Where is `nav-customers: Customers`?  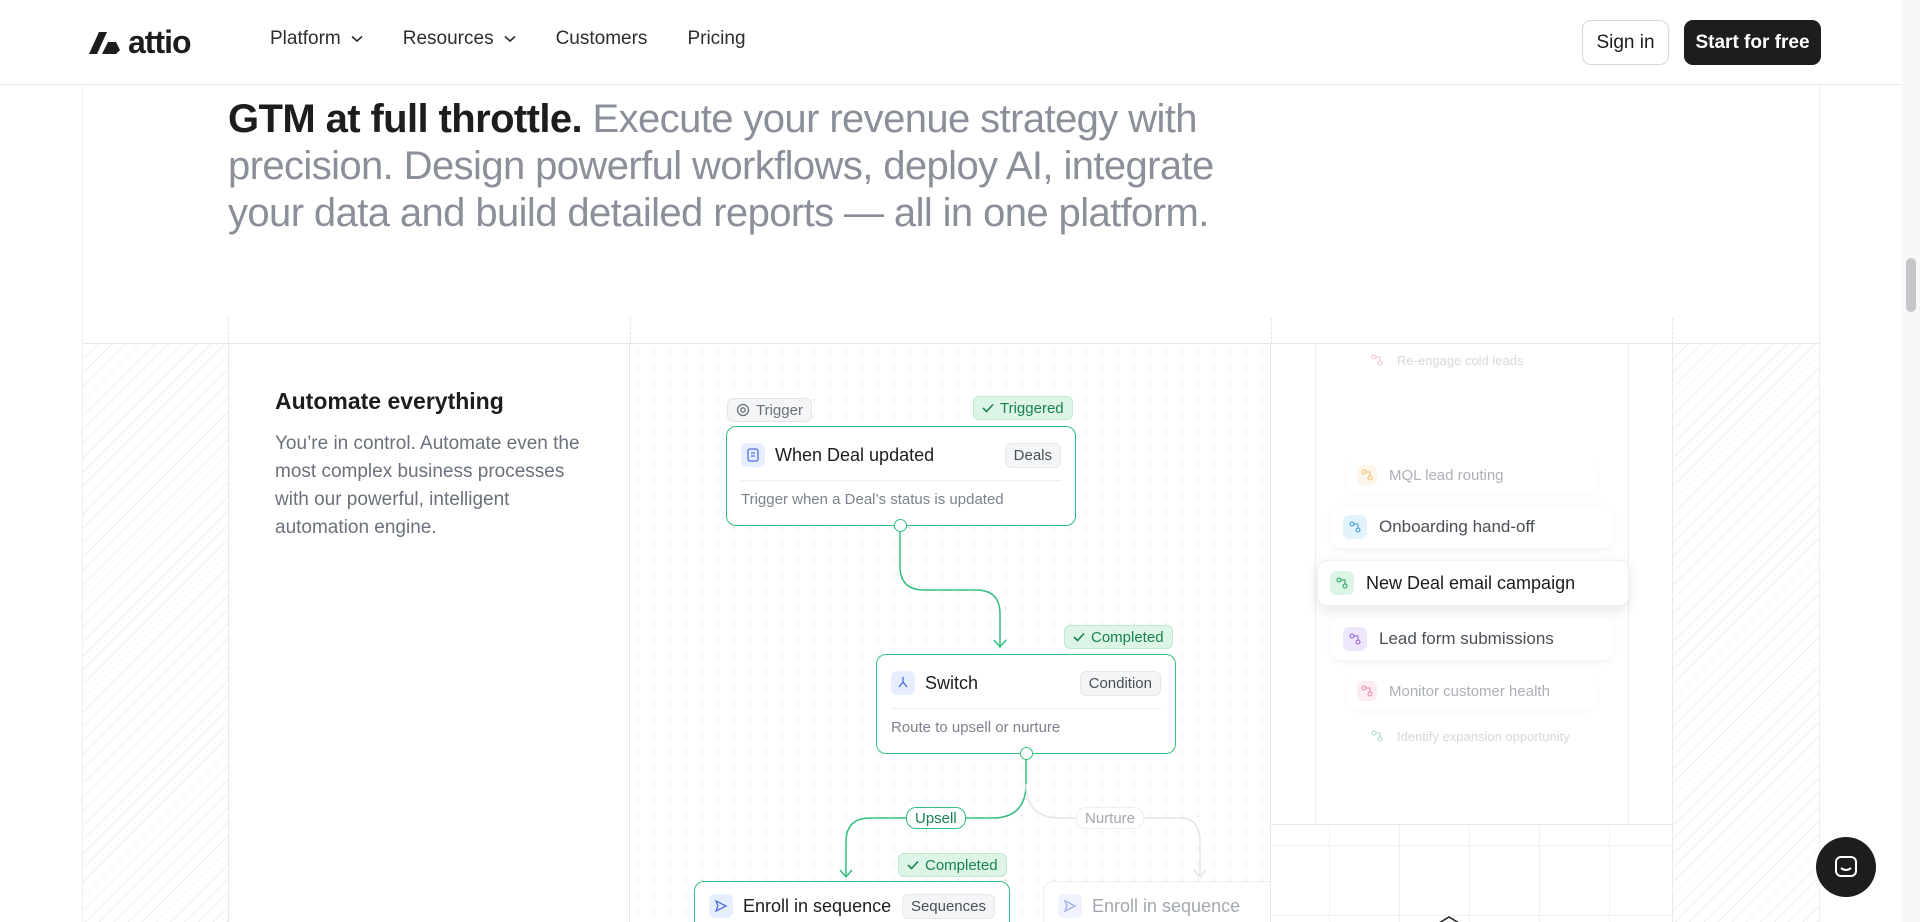
nav-customers: Customers is located at coordinates (602, 39).